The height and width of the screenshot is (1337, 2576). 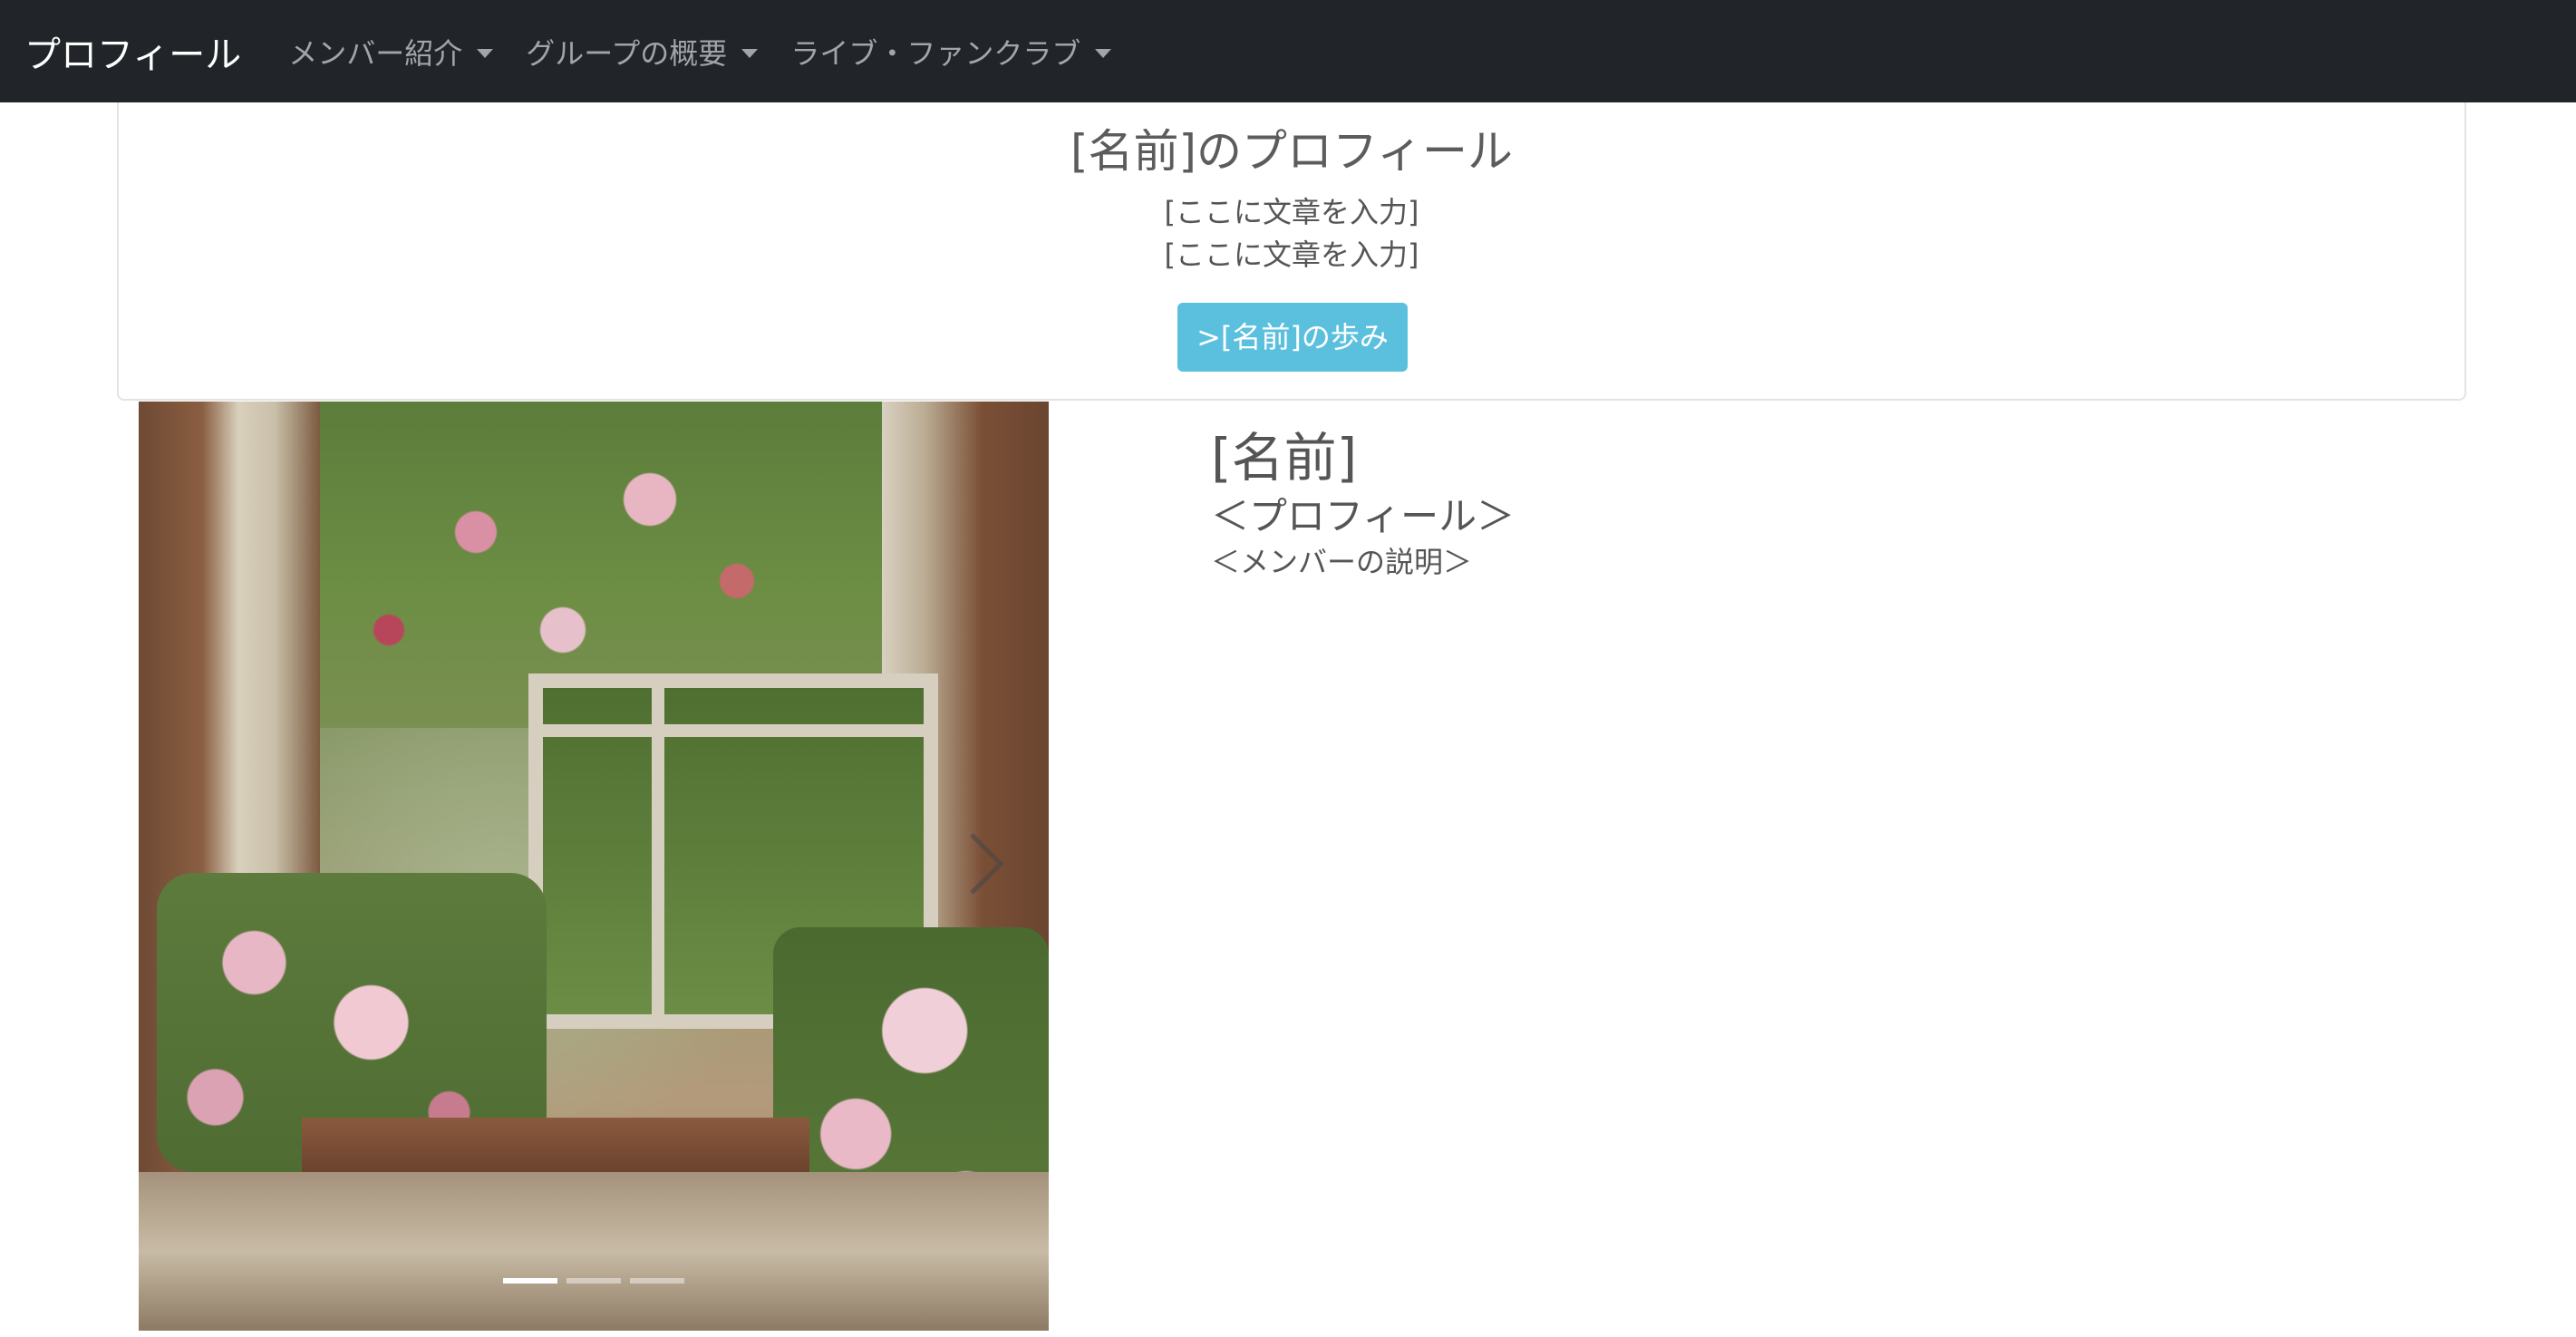 What do you see at coordinates (555, 1145) in the screenshot?
I see `carousel-photo-table` at bounding box center [555, 1145].